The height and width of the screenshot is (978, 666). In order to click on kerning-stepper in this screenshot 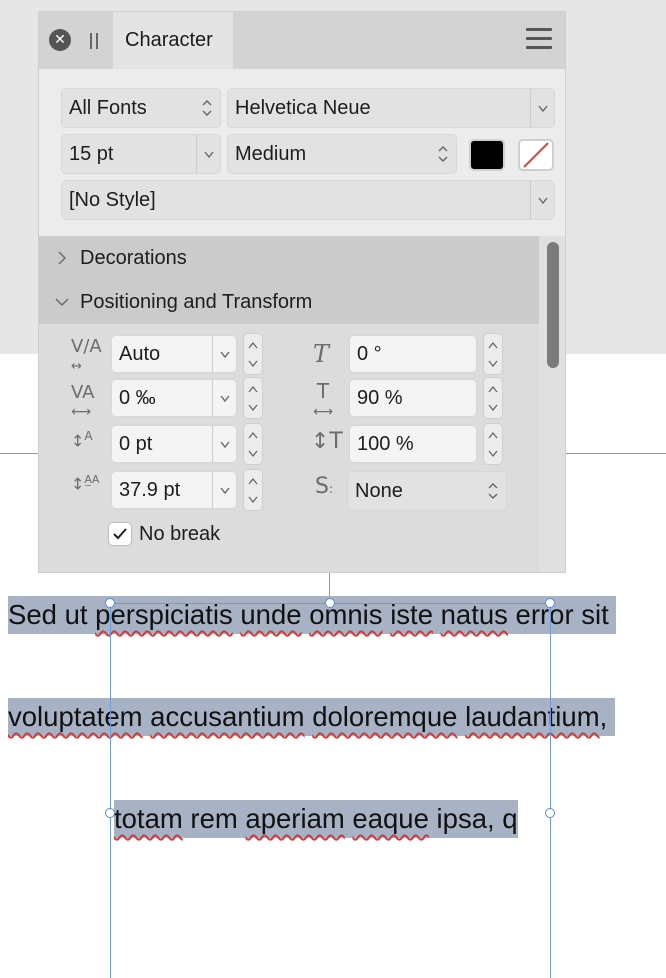, I will do `click(253, 354)`.